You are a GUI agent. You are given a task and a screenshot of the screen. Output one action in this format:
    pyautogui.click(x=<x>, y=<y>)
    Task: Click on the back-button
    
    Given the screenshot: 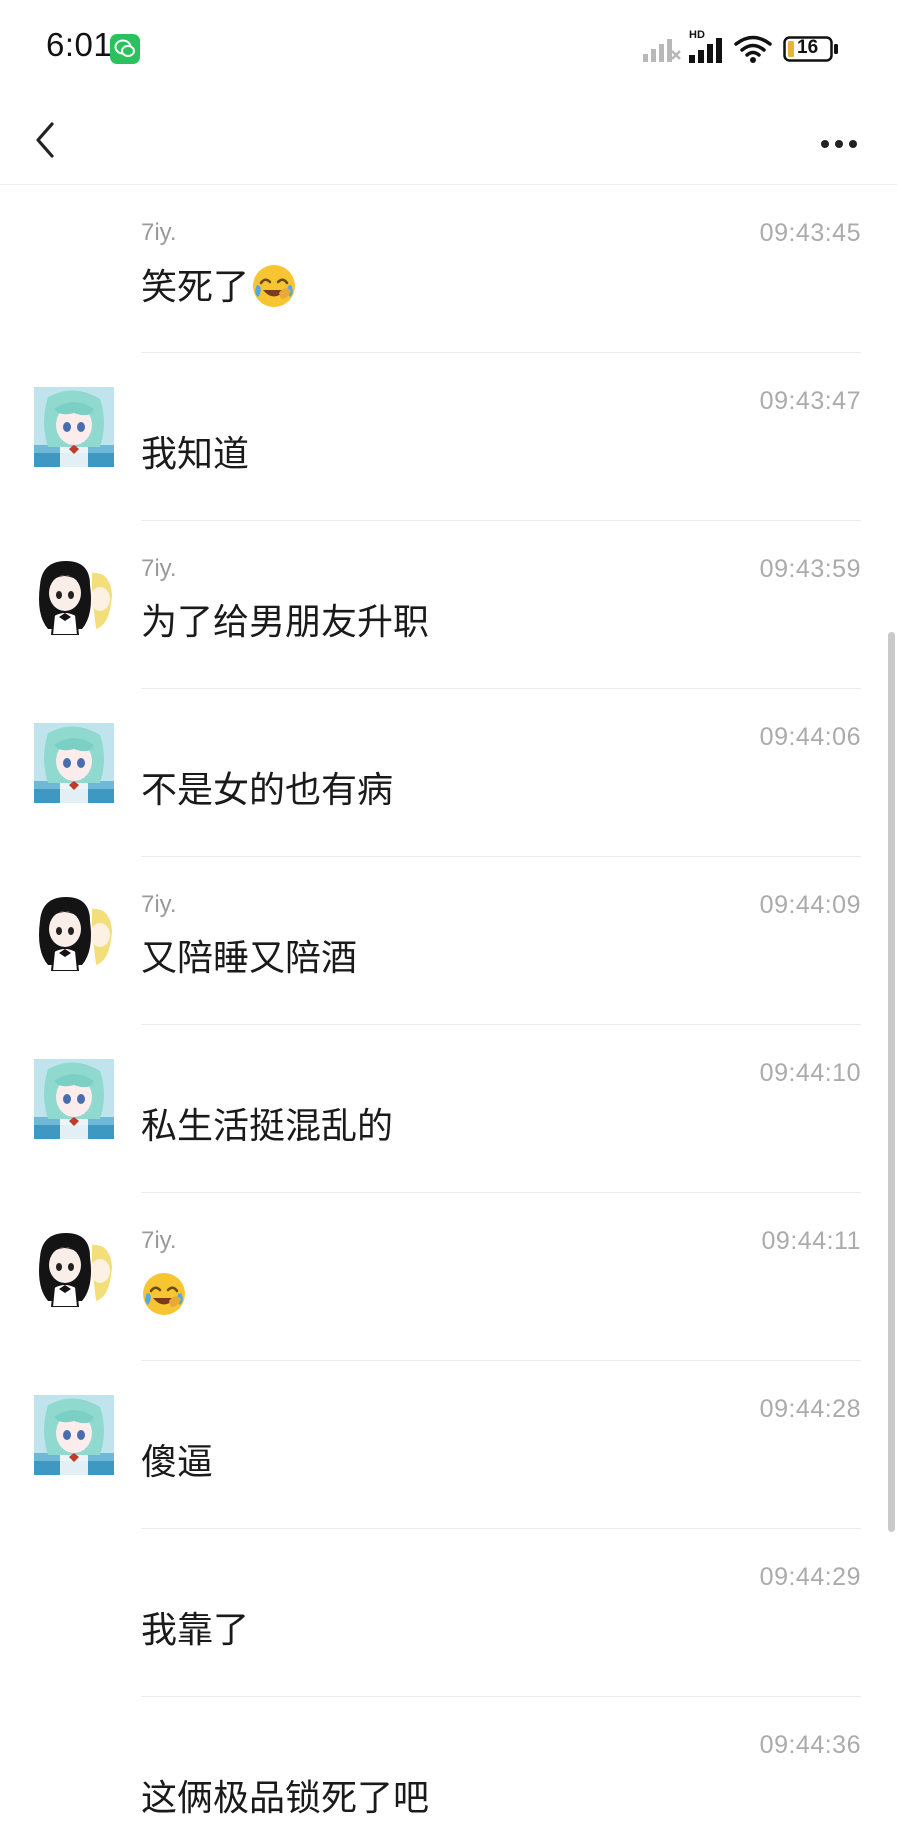 What is the action you would take?
    pyautogui.click(x=54, y=138)
    